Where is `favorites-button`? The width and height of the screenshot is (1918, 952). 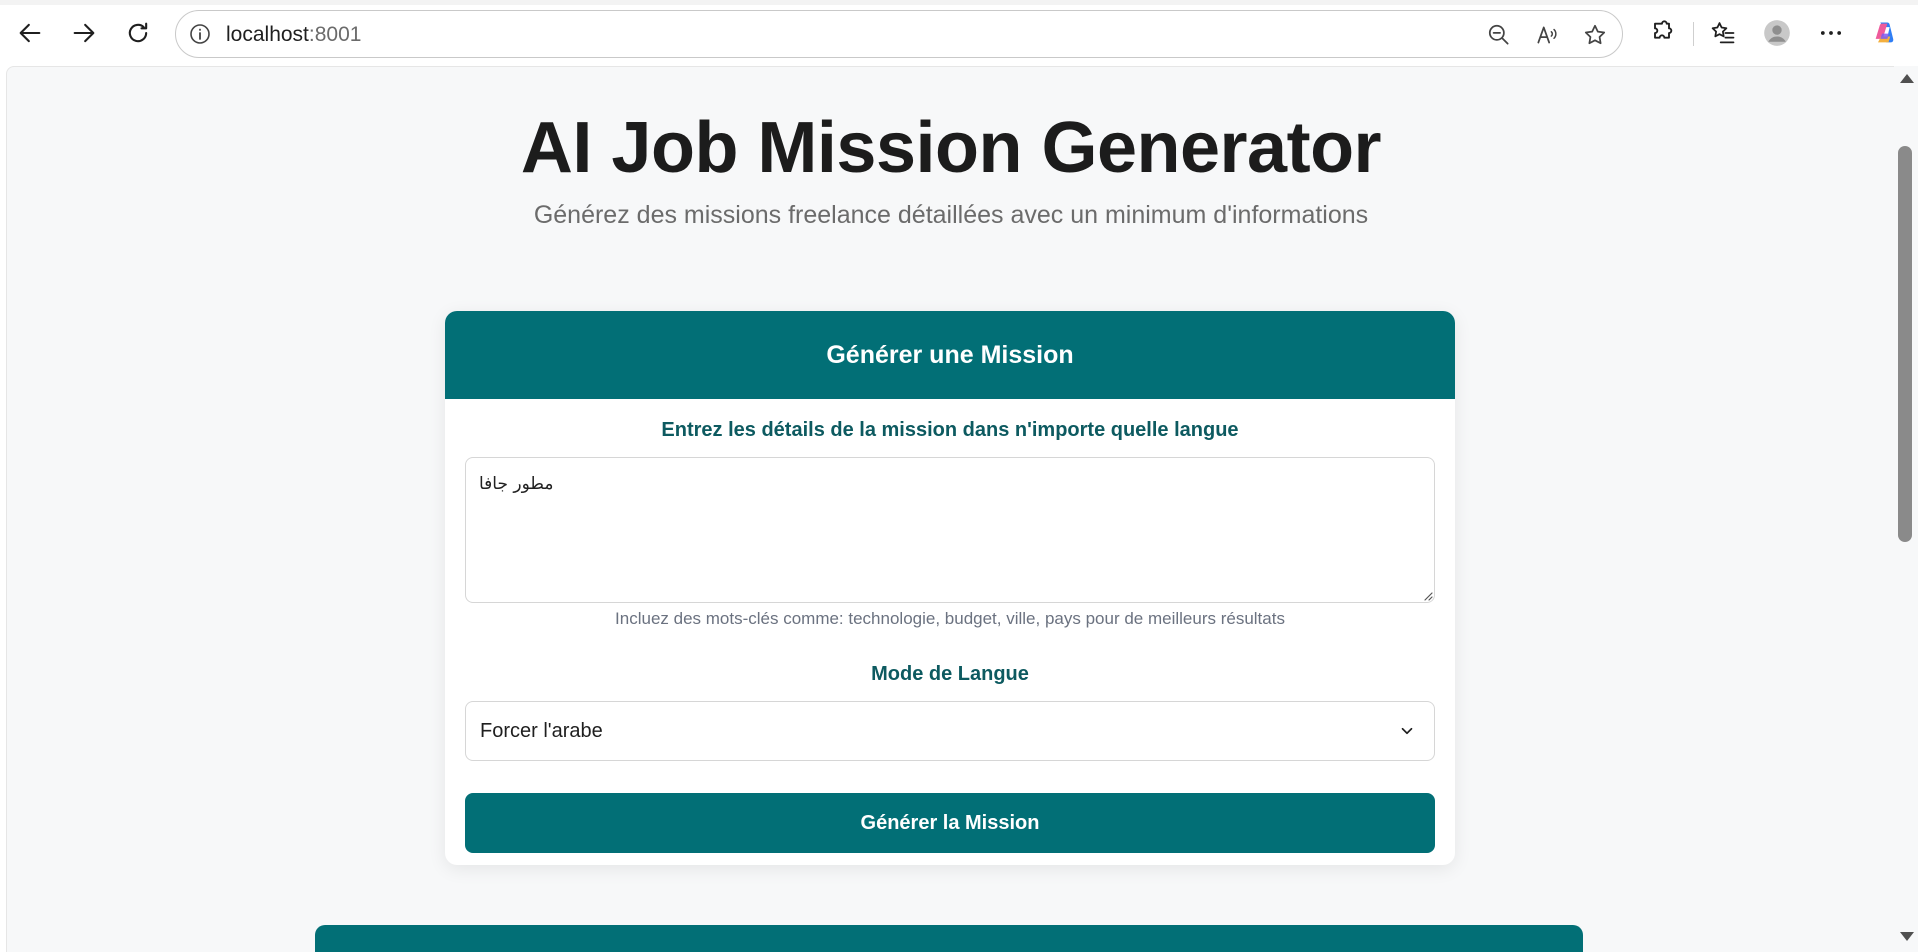 favorites-button is located at coordinates (1723, 33).